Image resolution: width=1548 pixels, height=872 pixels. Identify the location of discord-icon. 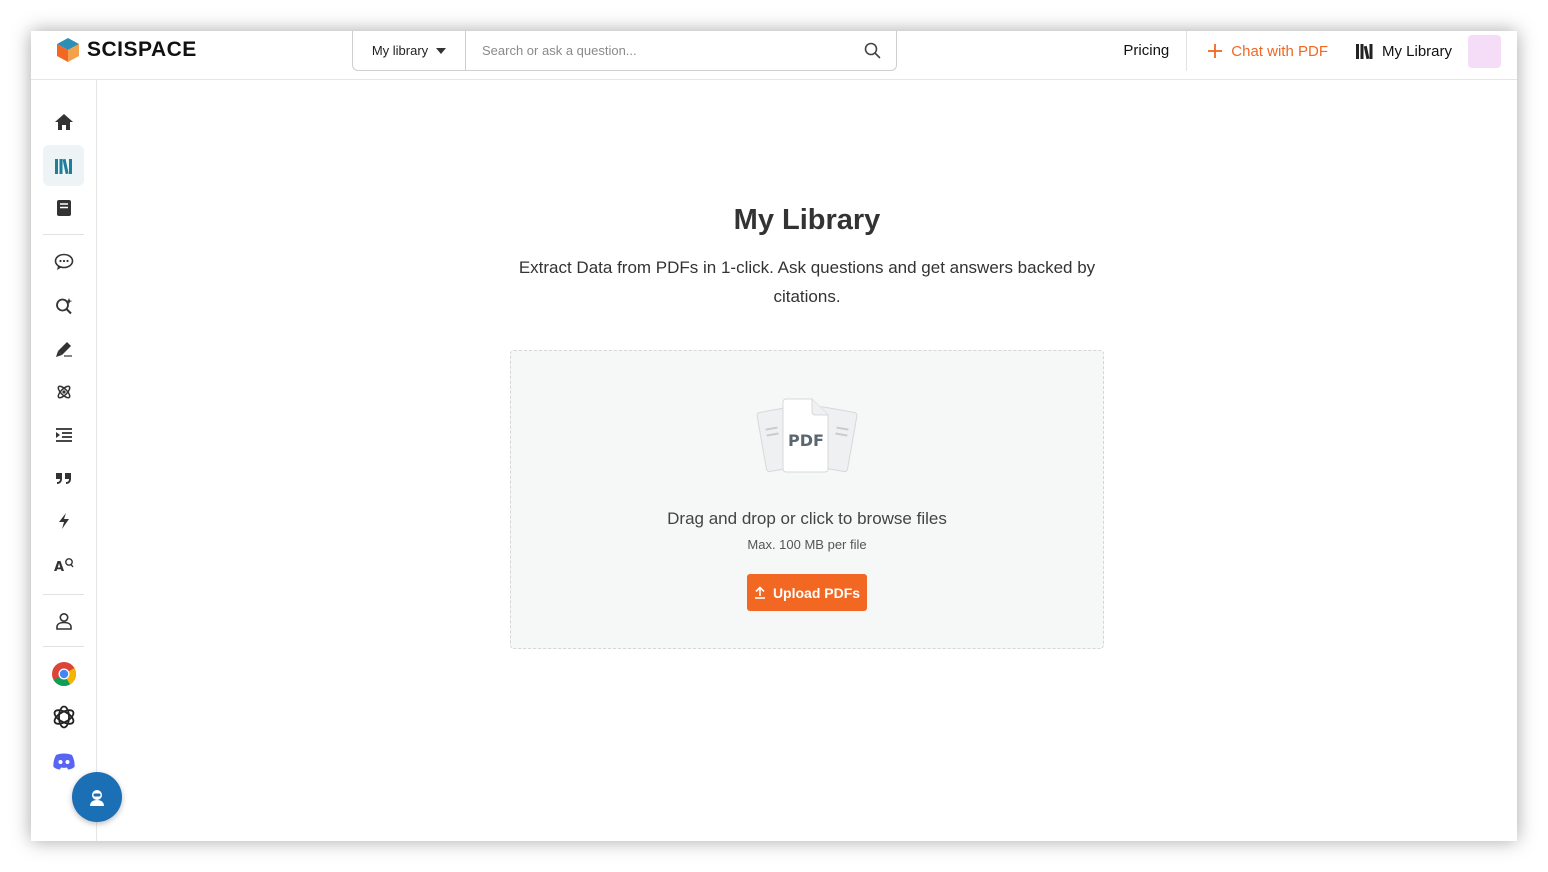
(63, 761).